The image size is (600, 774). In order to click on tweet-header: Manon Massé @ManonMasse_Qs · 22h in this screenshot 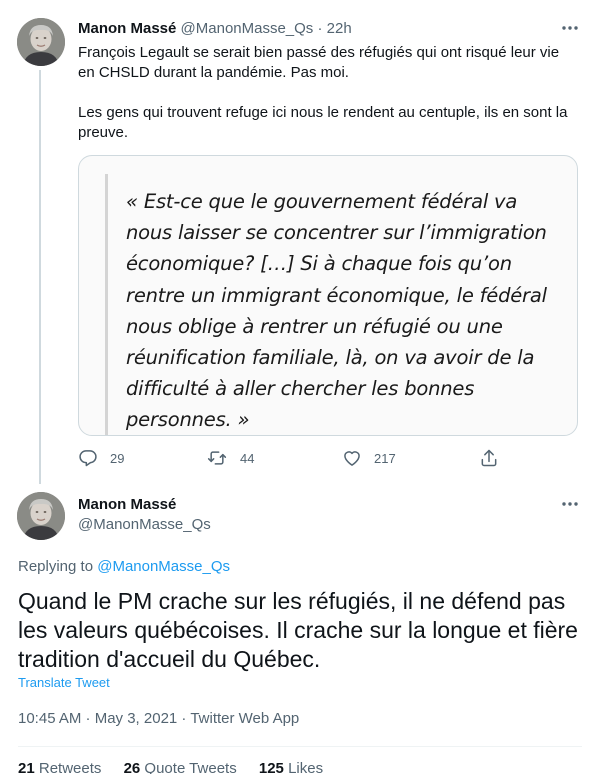, I will do `click(215, 29)`.